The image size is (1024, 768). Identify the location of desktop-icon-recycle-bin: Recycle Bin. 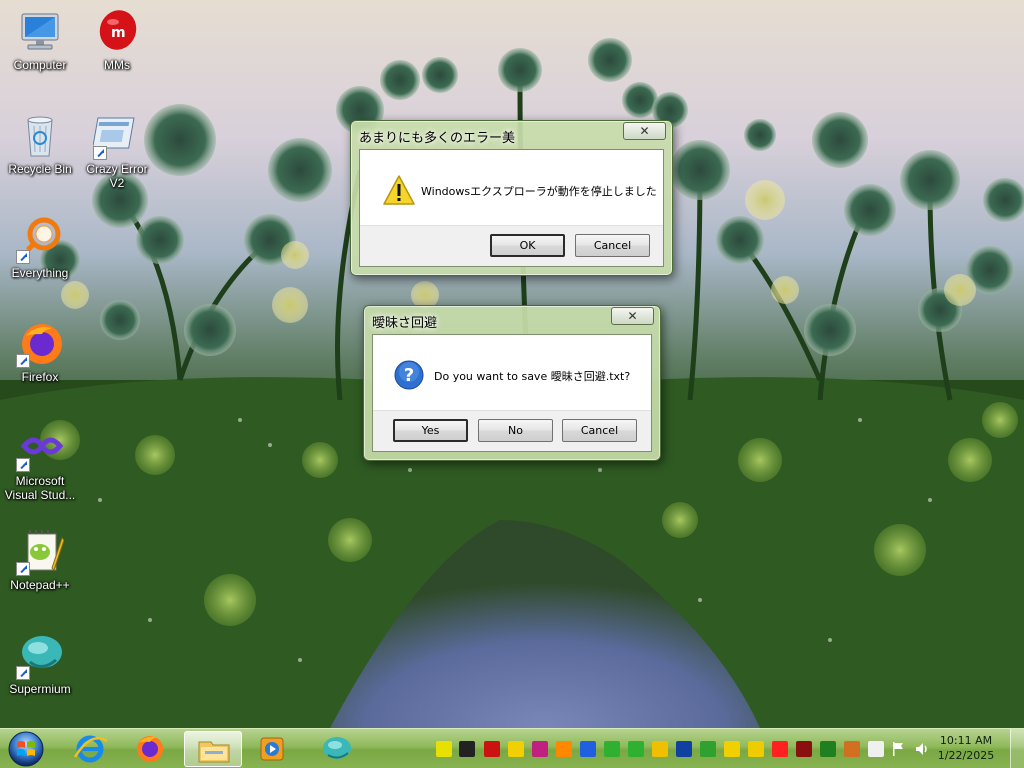
(40, 144).